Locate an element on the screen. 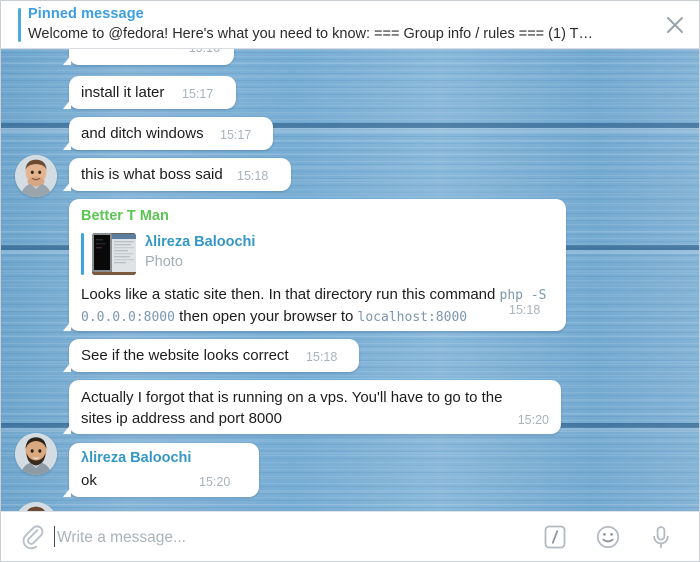 This screenshot has height=562, width=700. forwarded-media-label: Photo is located at coordinates (164, 262).